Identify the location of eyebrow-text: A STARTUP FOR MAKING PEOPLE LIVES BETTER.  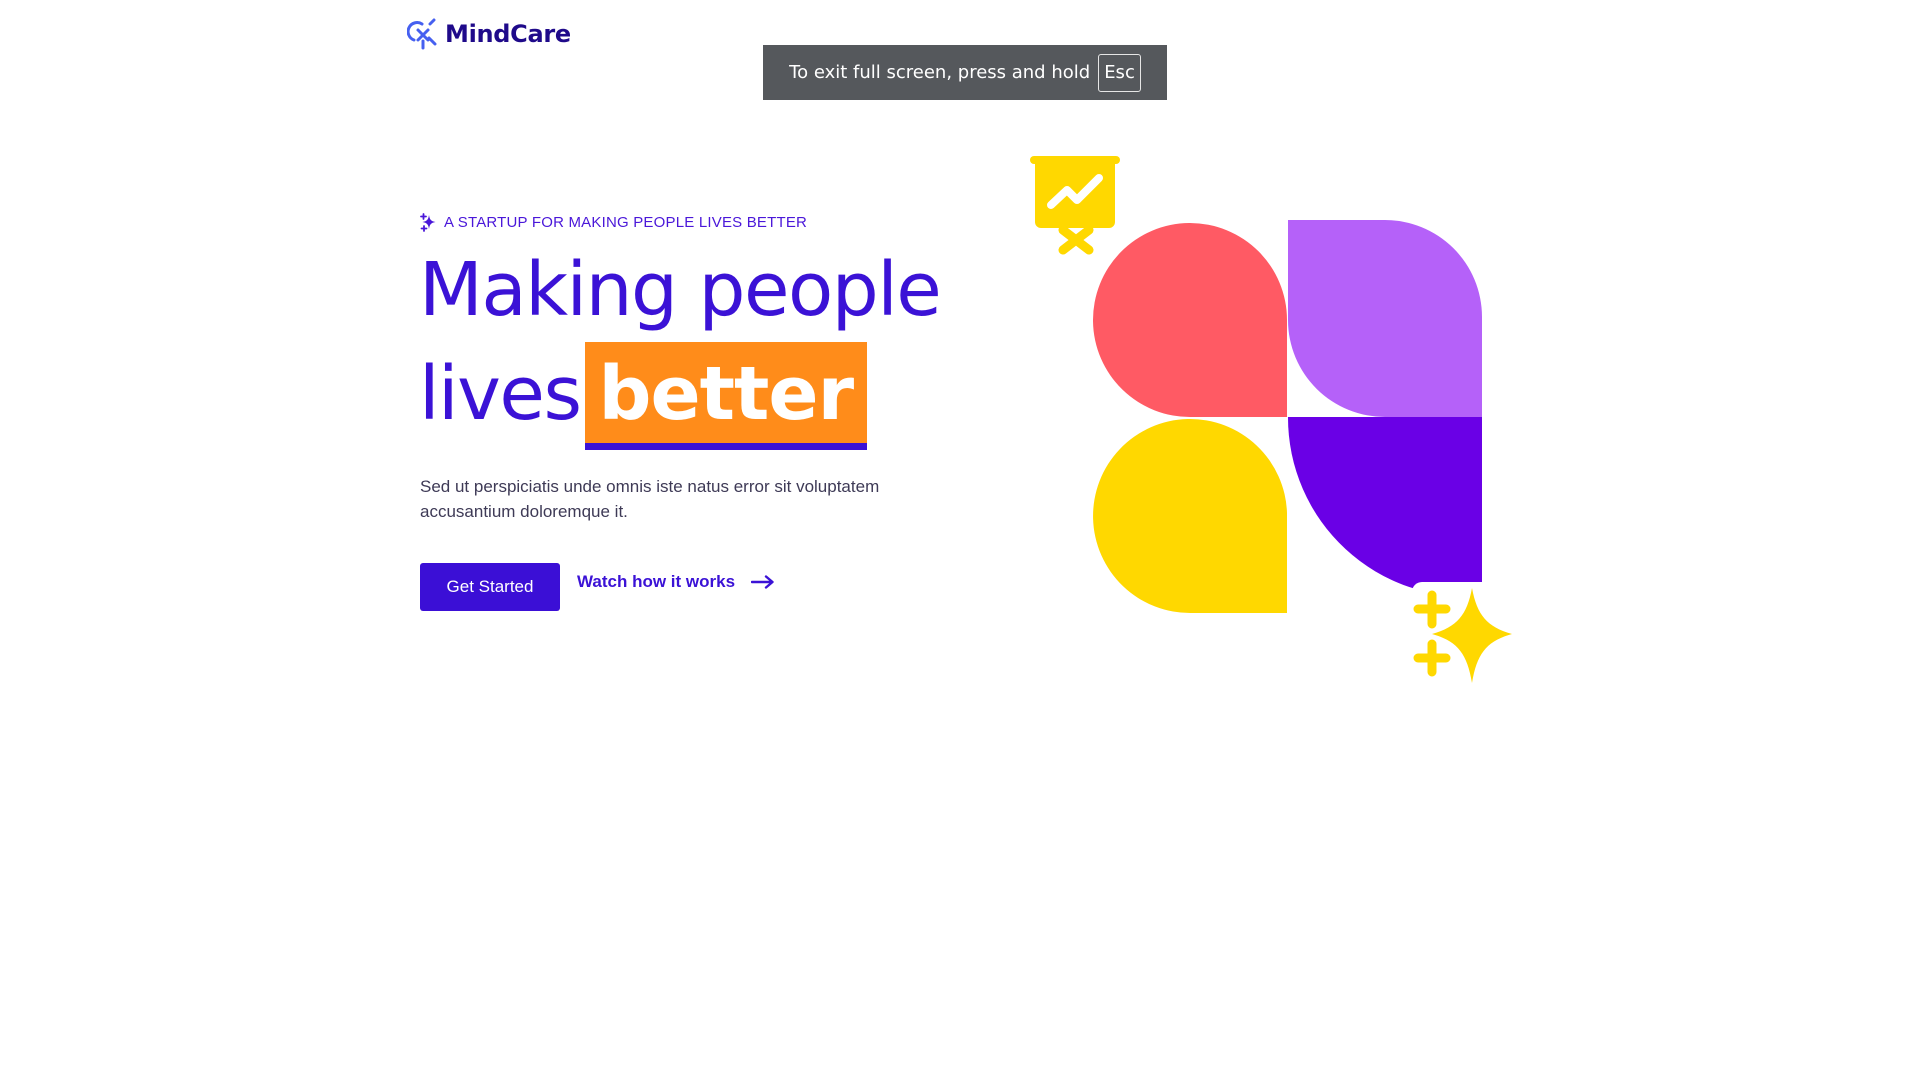
(626, 222).